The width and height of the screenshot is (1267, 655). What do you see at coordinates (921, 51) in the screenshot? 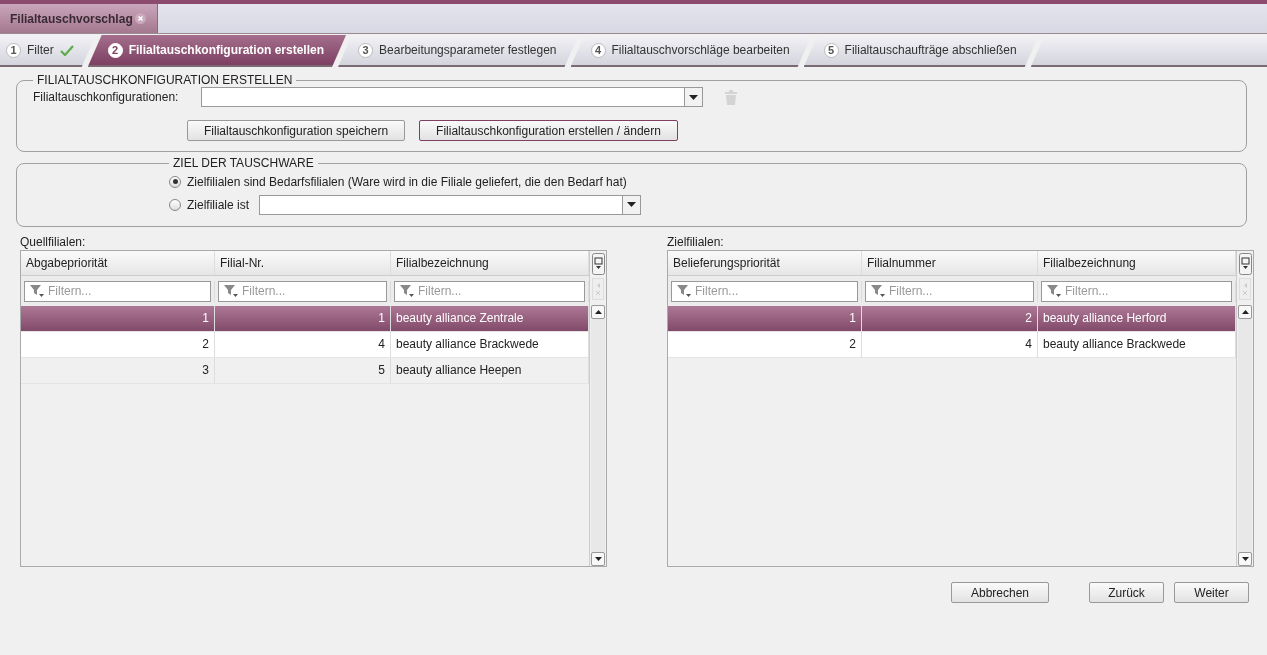
I see `wizard-step: 5 Filialtauschaufträge abschließen` at bounding box center [921, 51].